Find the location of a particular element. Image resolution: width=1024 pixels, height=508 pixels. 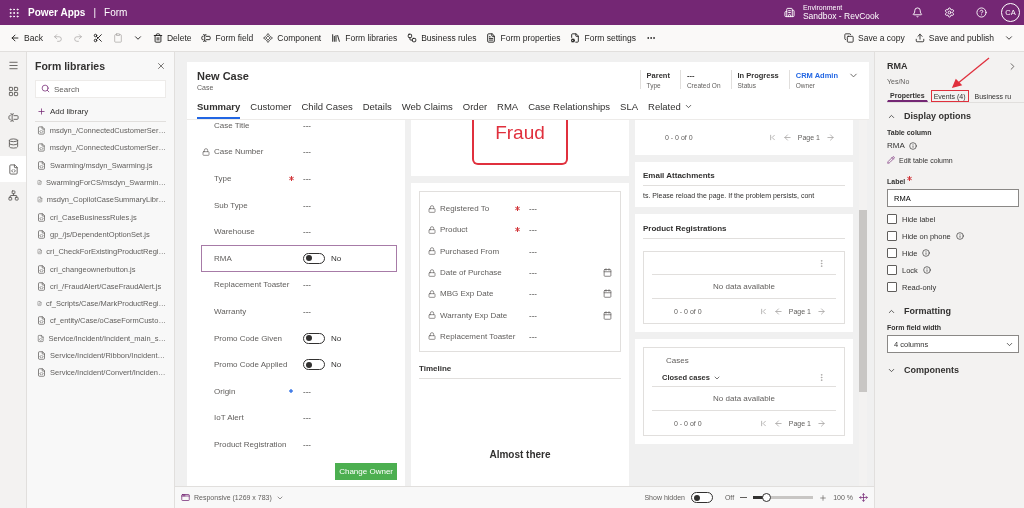

field-label: Promo Code Applied is located at coordinates (251, 365).